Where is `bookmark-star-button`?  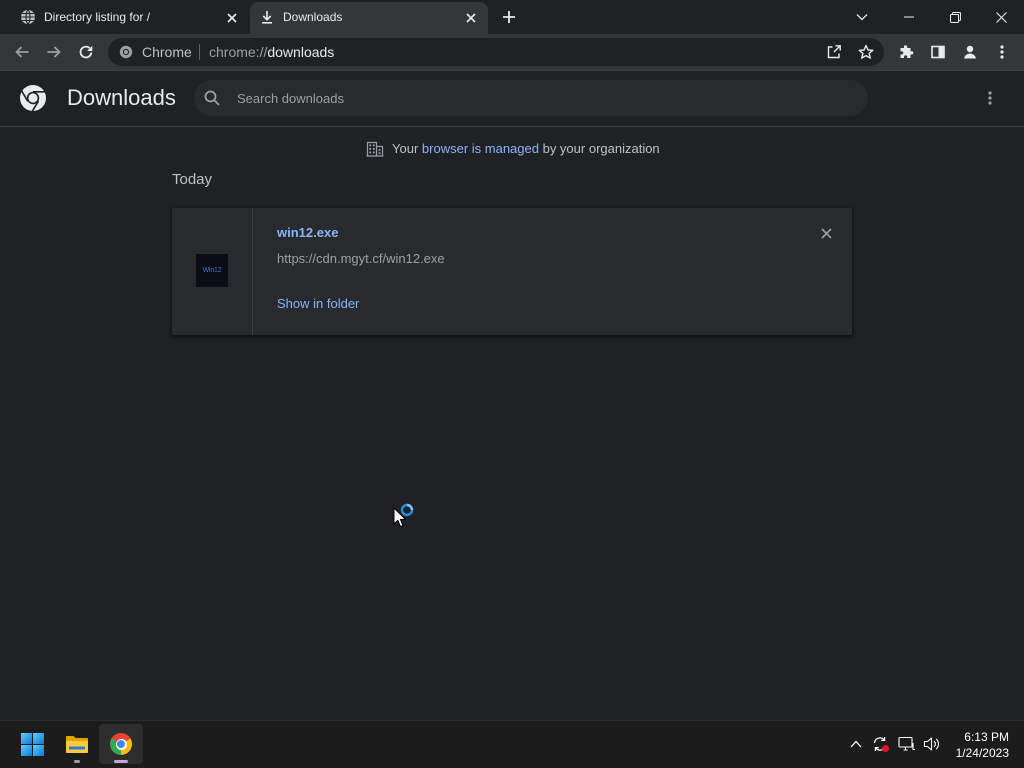 bookmark-star-button is located at coordinates (866, 52).